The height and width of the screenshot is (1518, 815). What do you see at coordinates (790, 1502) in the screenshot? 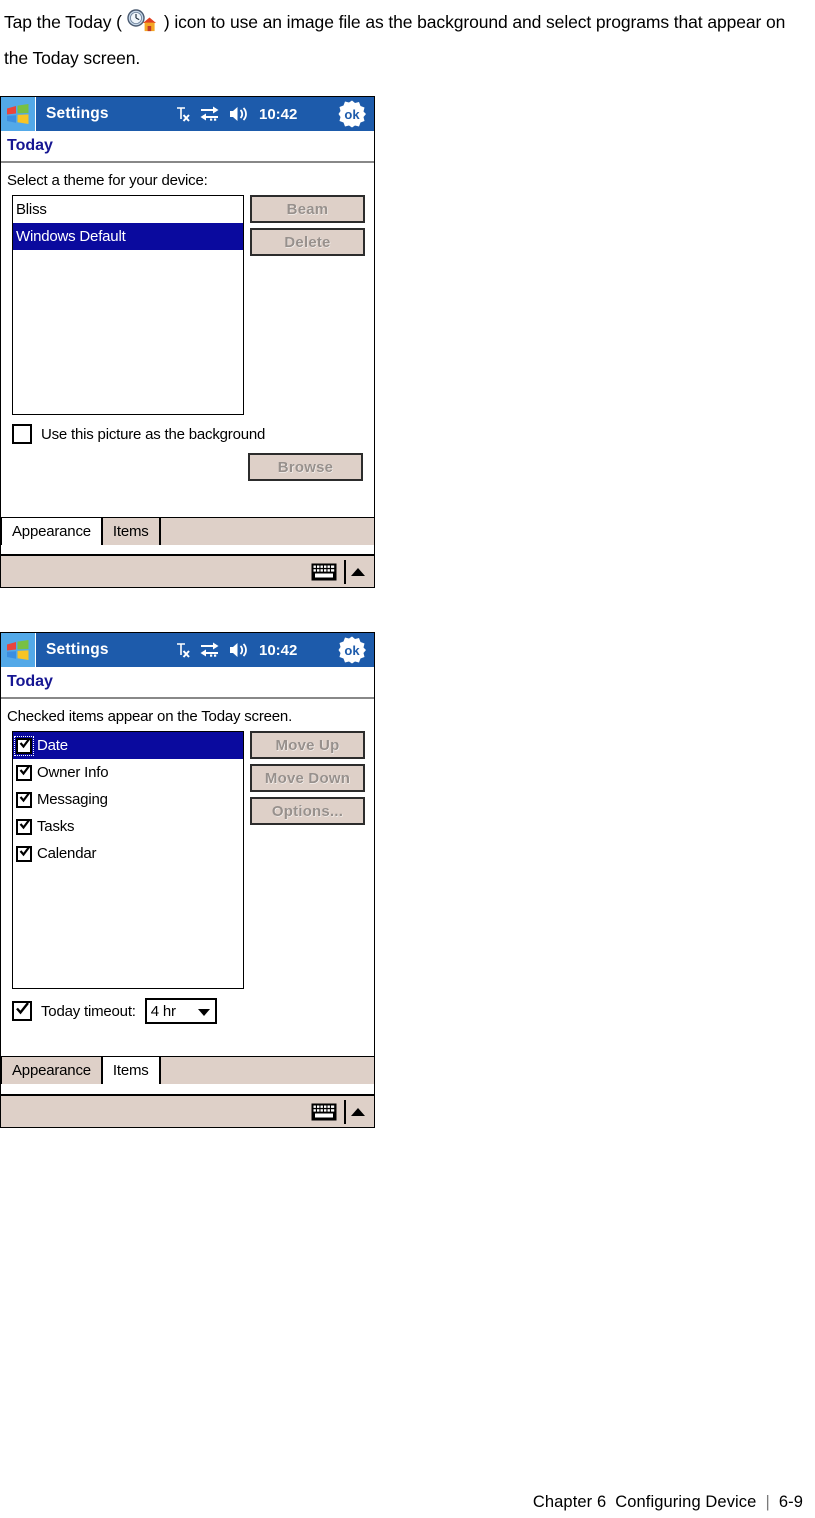
I see `footer-page-number: 6-9` at bounding box center [790, 1502].